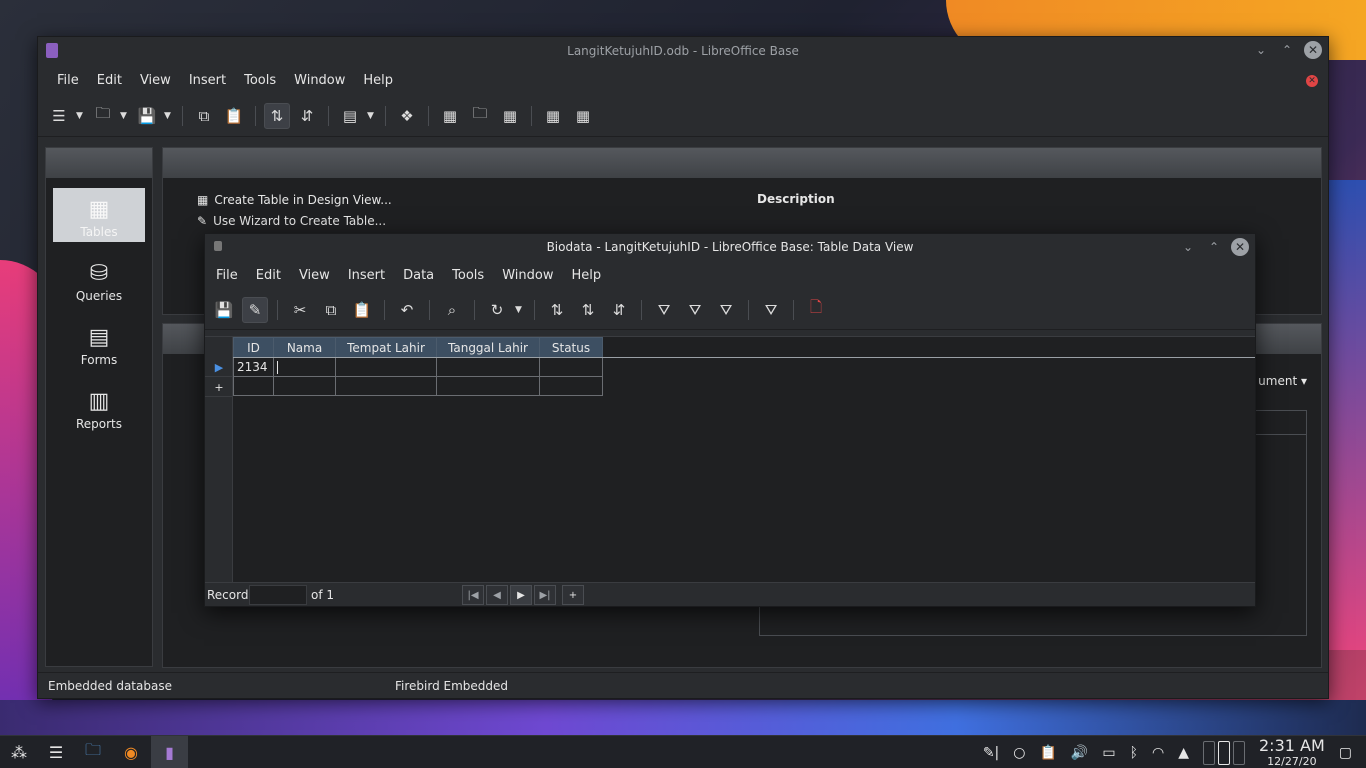 This screenshot has width=1366, height=768. Describe the element at coordinates (93, 752) in the screenshot. I see `file-manager-icon: 🗀` at that location.